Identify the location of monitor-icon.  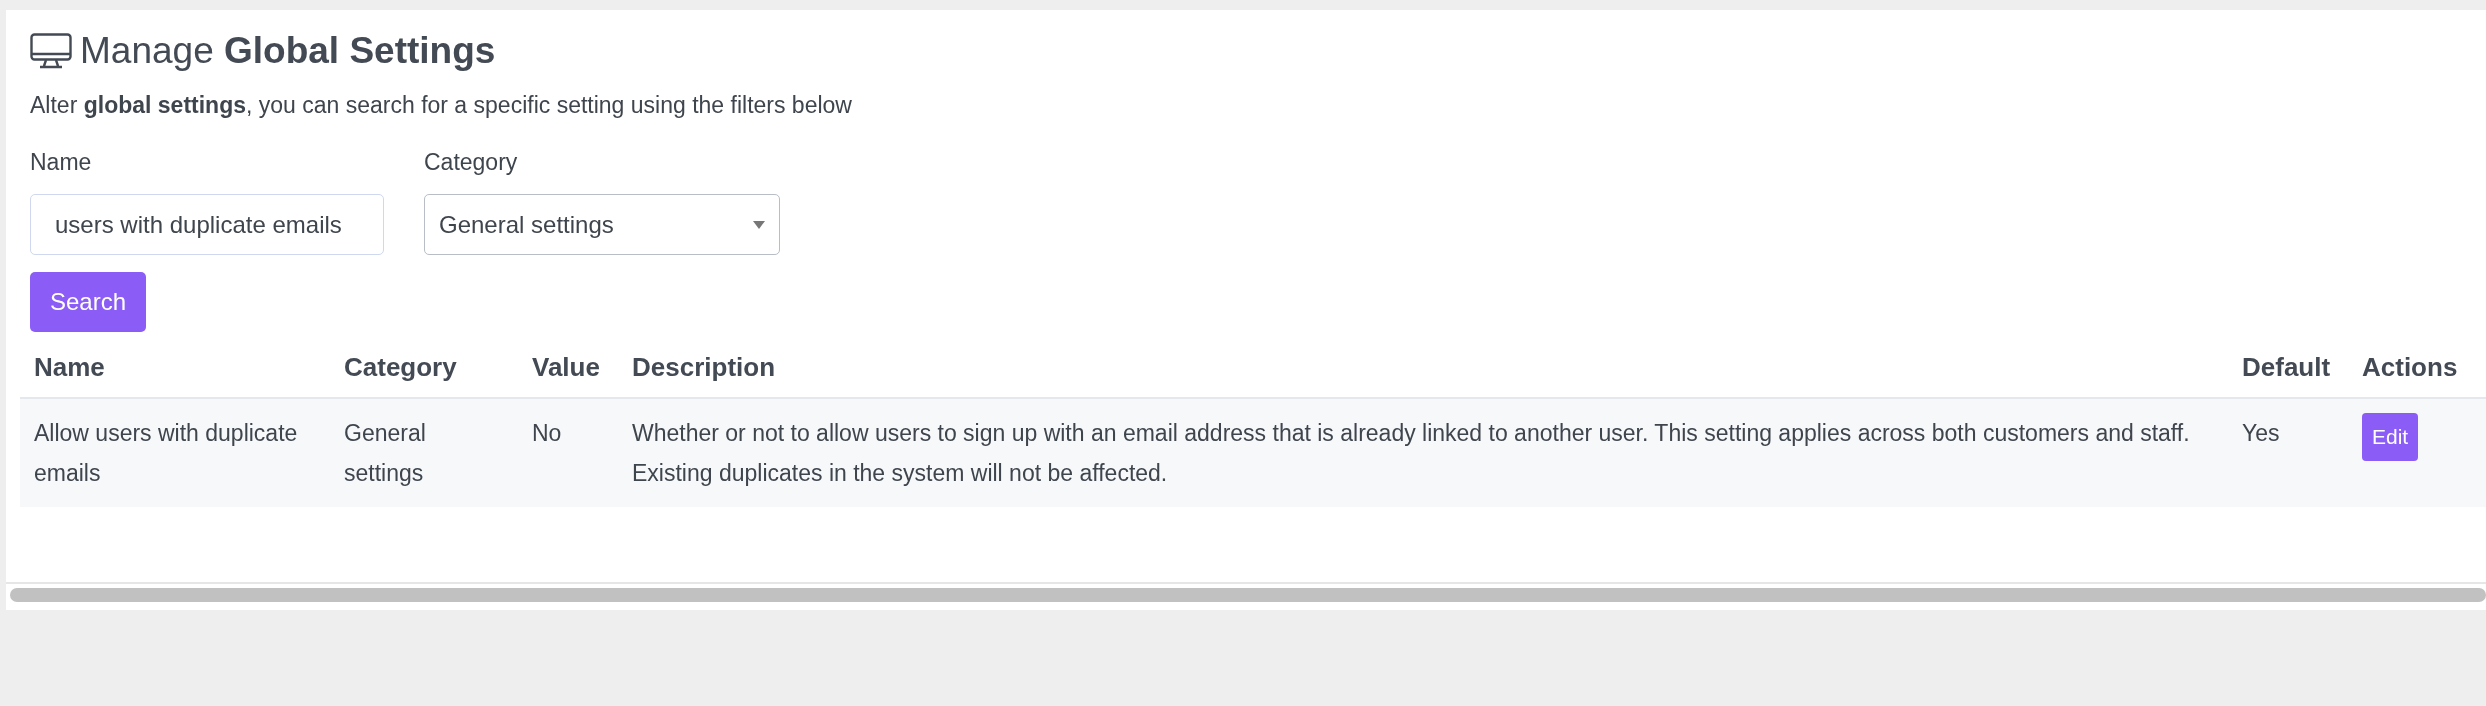
(51, 51).